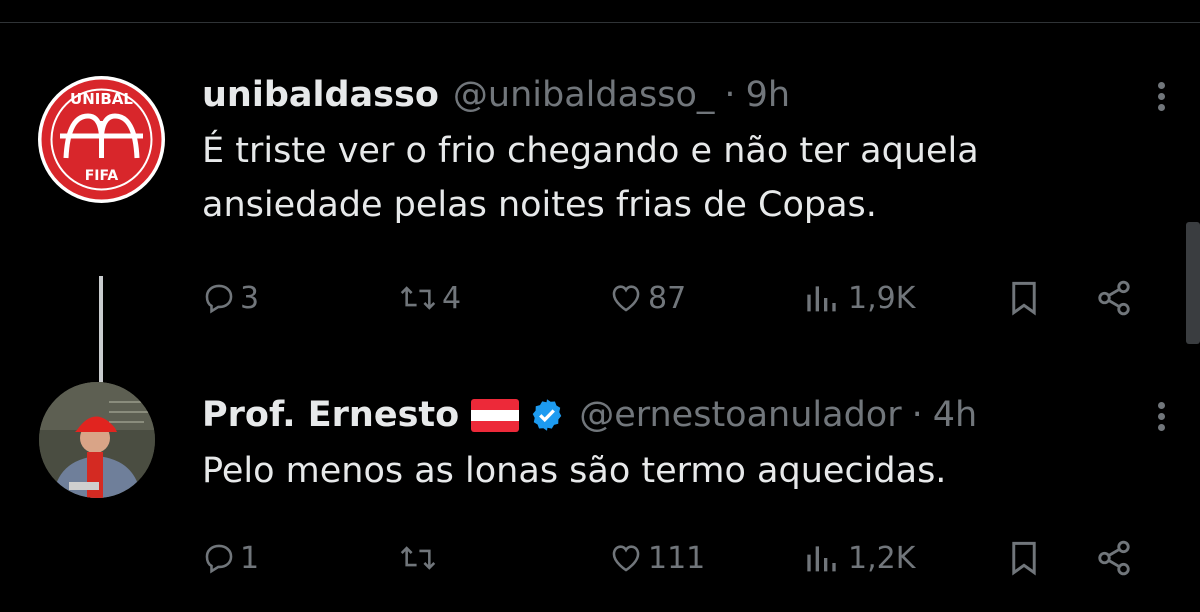 The height and width of the screenshot is (612, 1200). I want to click on like-button: 111, so click(656, 558).